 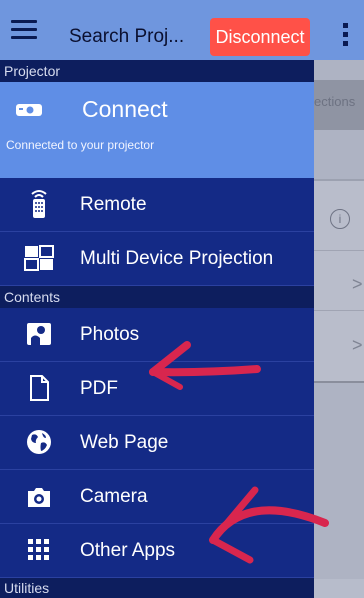 What do you see at coordinates (39, 497) in the screenshot?
I see `camera-icon` at bounding box center [39, 497].